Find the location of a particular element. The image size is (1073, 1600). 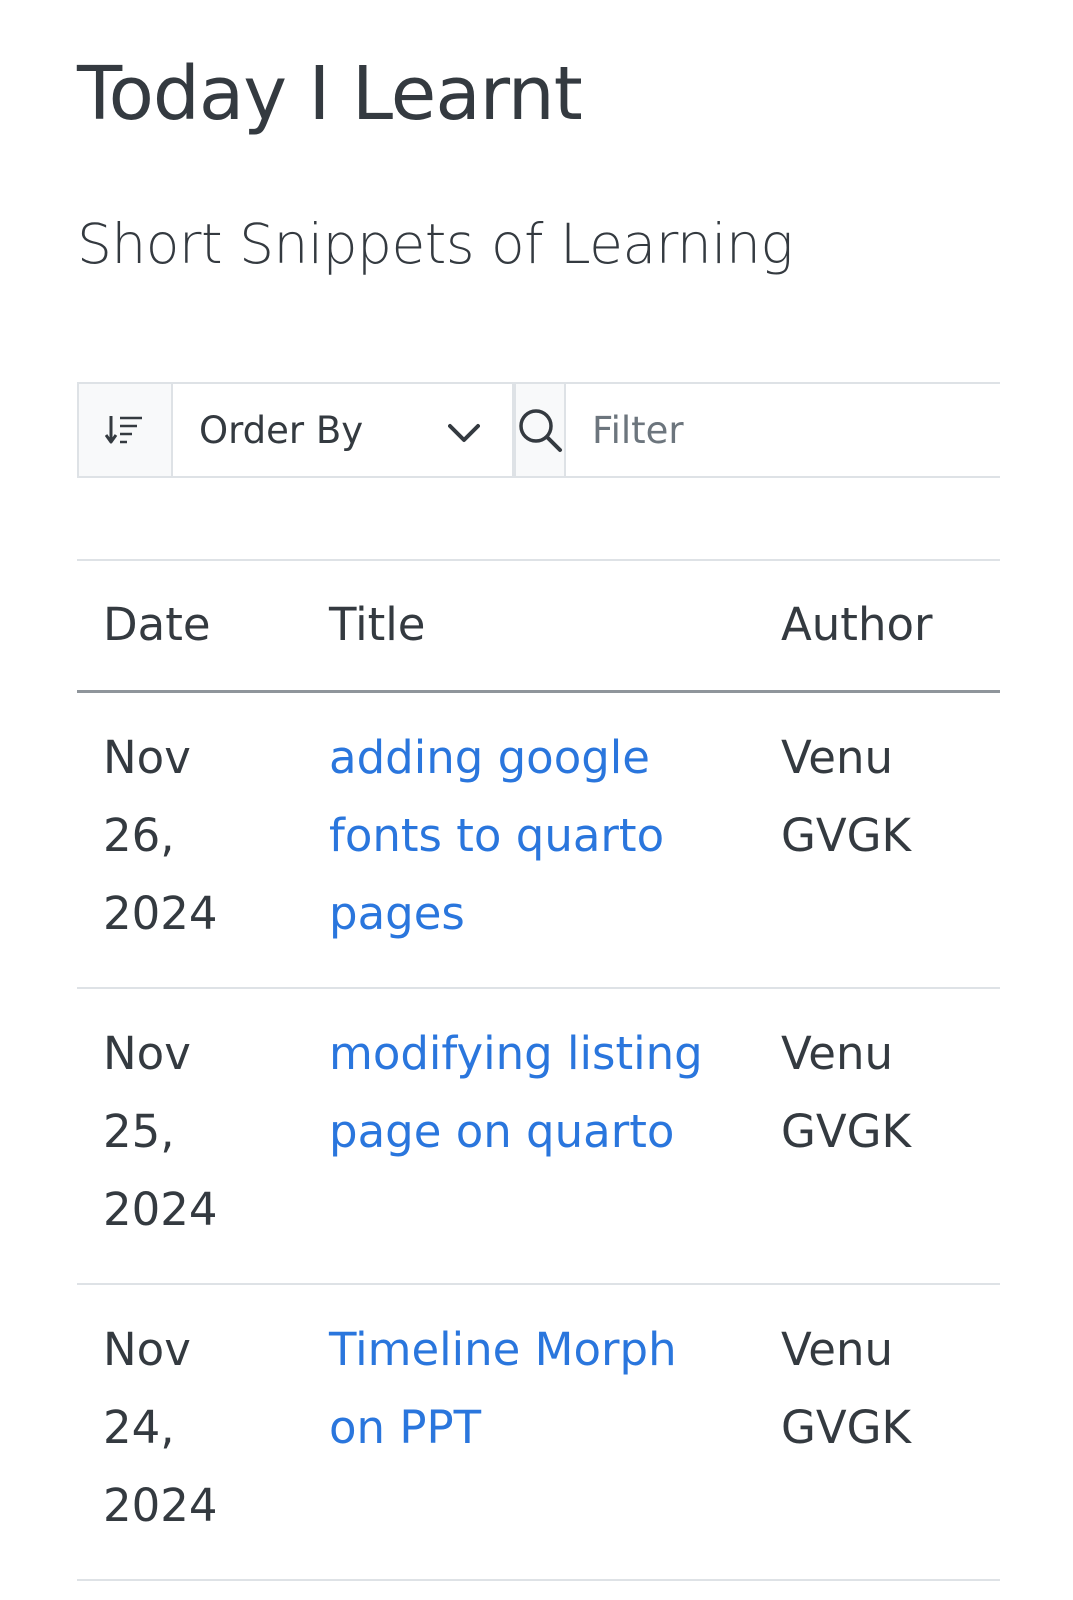

page-subtitle: Short Snippets of Learning is located at coordinates (435, 244).